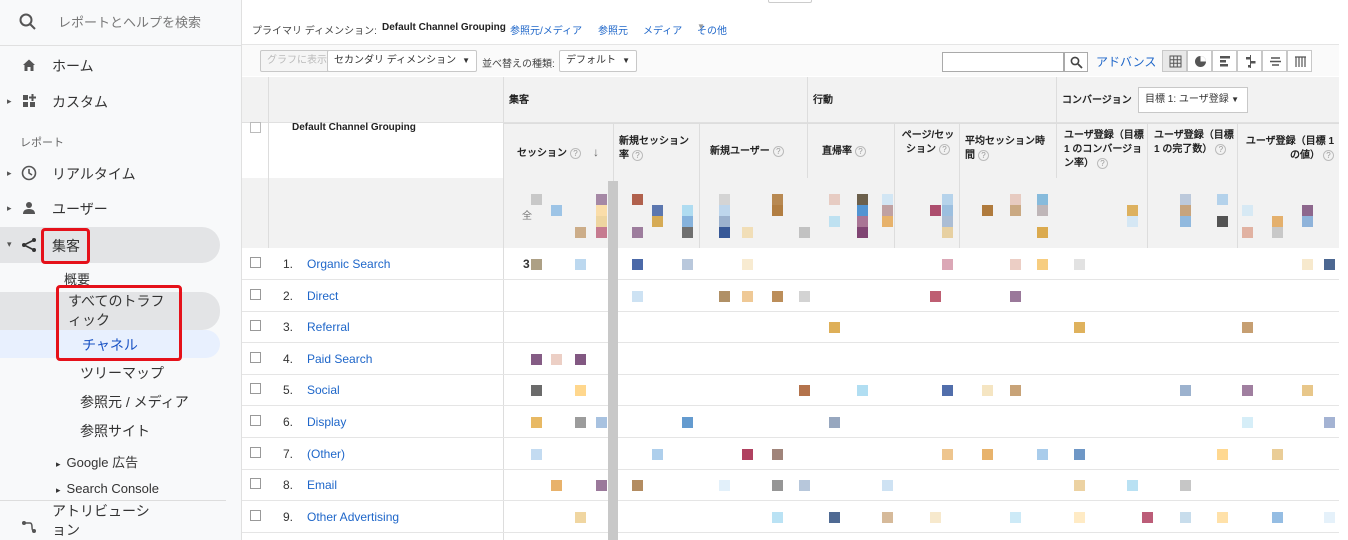  Describe the element at coordinates (1274, 61) in the screenshot. I see `view-term-cloud-button` at that location.